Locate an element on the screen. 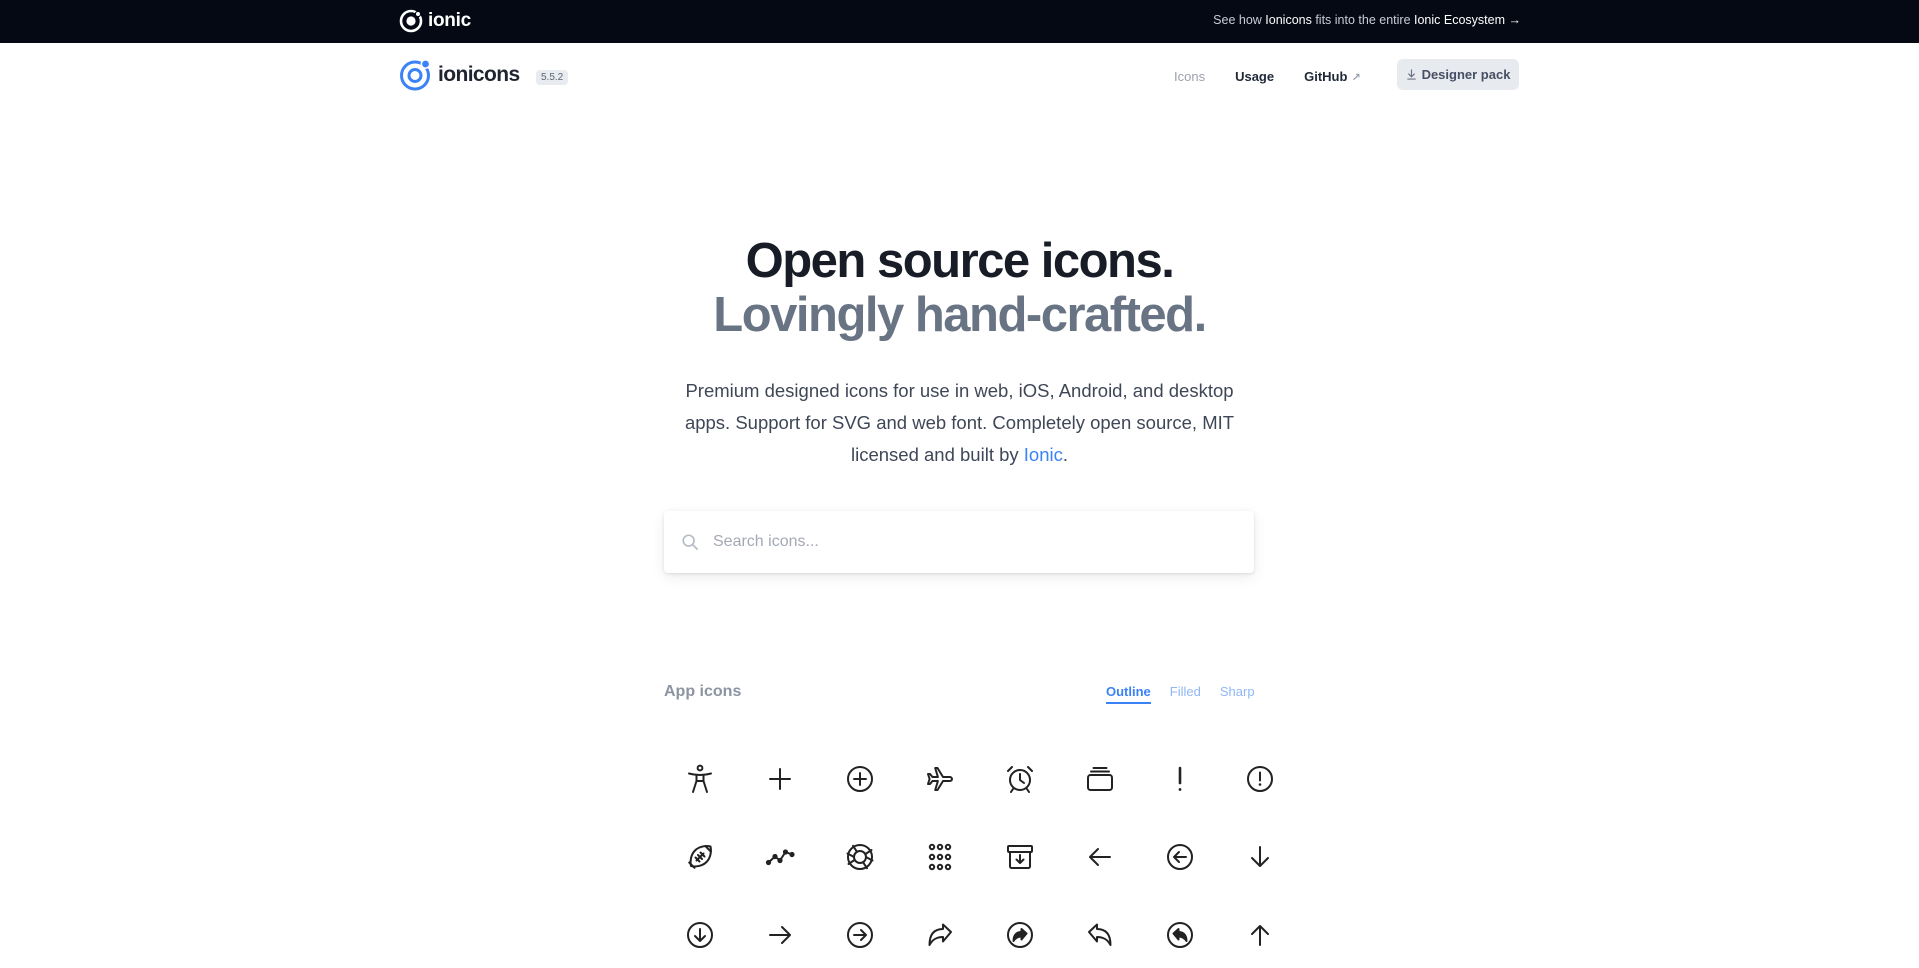 This screenshot has height=968, width=1919. icon-tile-arrow-down is located at coordinates (1260, 857).